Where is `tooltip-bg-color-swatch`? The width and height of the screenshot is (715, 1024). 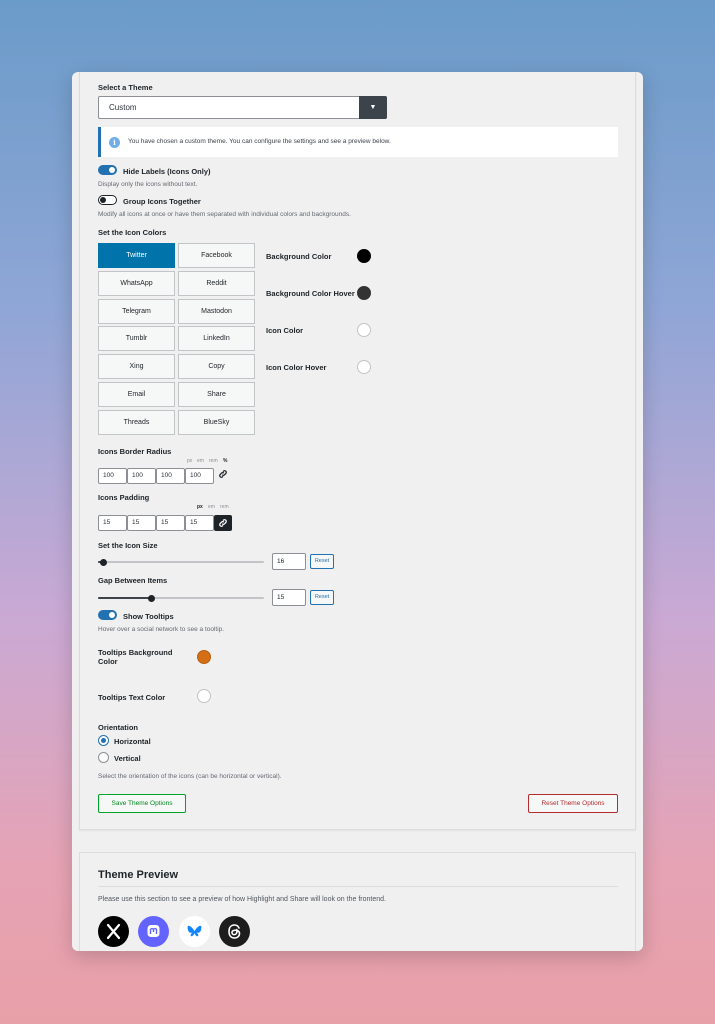
tooltip-bg-color-swatch is located at coordinates (204, 657).